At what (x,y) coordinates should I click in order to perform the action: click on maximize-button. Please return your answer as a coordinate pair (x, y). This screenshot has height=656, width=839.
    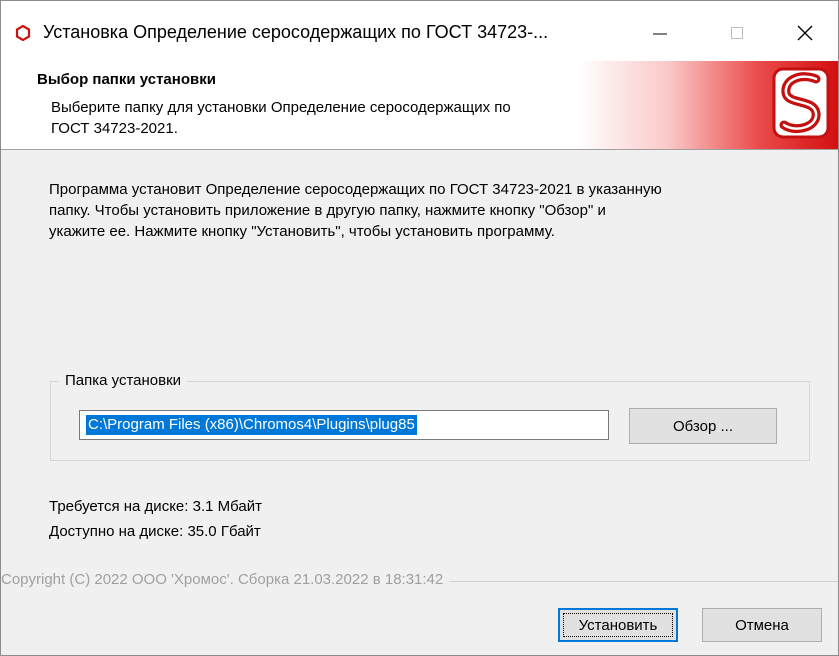
    Looking at the image, I should click on (737, 33).